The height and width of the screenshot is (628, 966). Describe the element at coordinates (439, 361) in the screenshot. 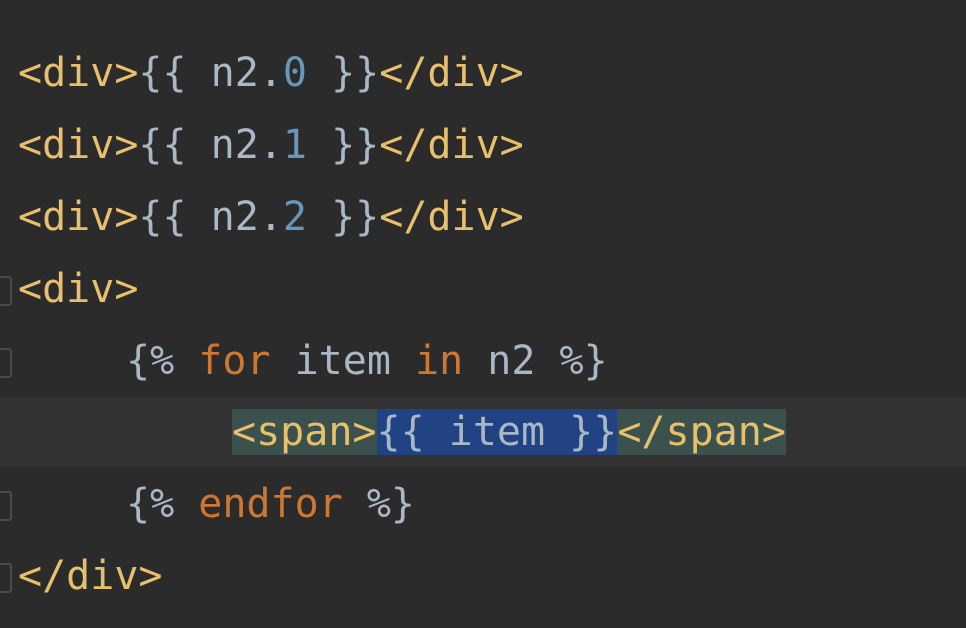

I see `in-keyword: in` at that location.